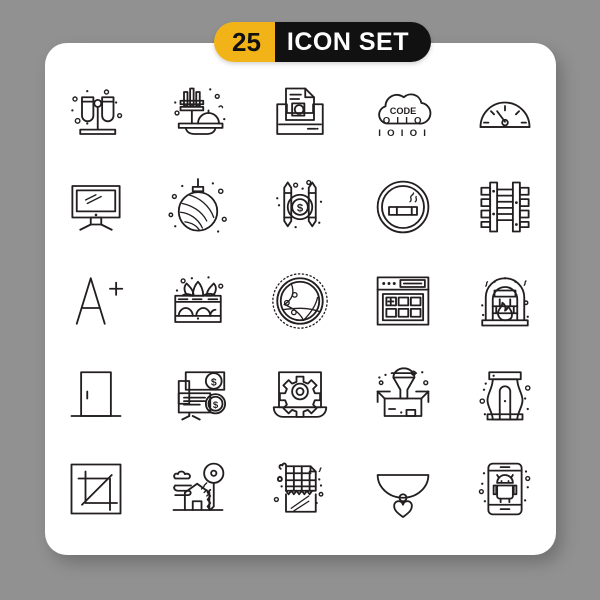 This screenshot has width=600, height=600. I want to click on cloud-code-line2: I O I O I, so click(402, 133).